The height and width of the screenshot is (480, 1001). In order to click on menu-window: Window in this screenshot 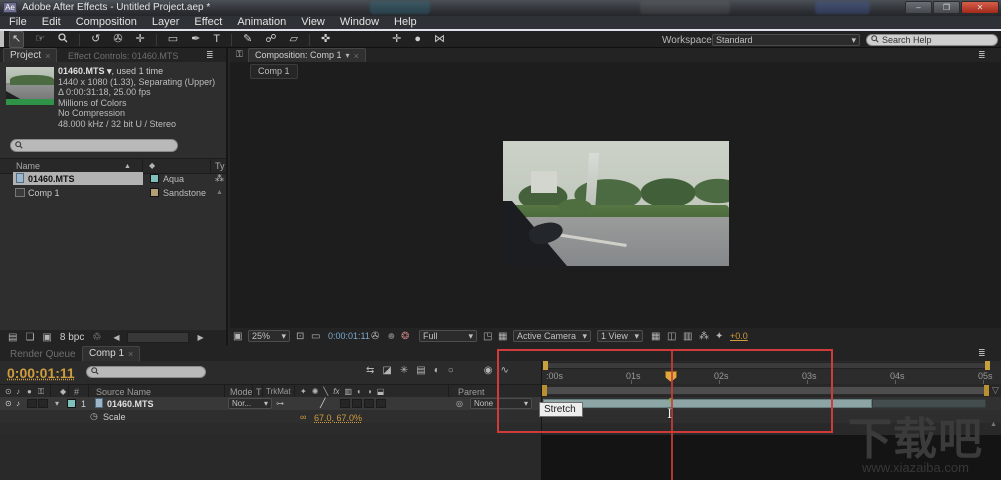, I will do `click(359, 22)`.